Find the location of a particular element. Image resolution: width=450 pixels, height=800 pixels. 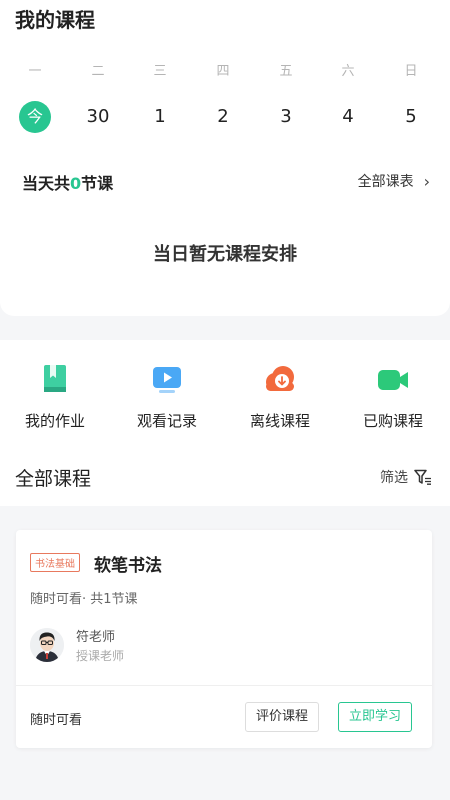

weekday-label: 四 is located at coordinates (223, 71).